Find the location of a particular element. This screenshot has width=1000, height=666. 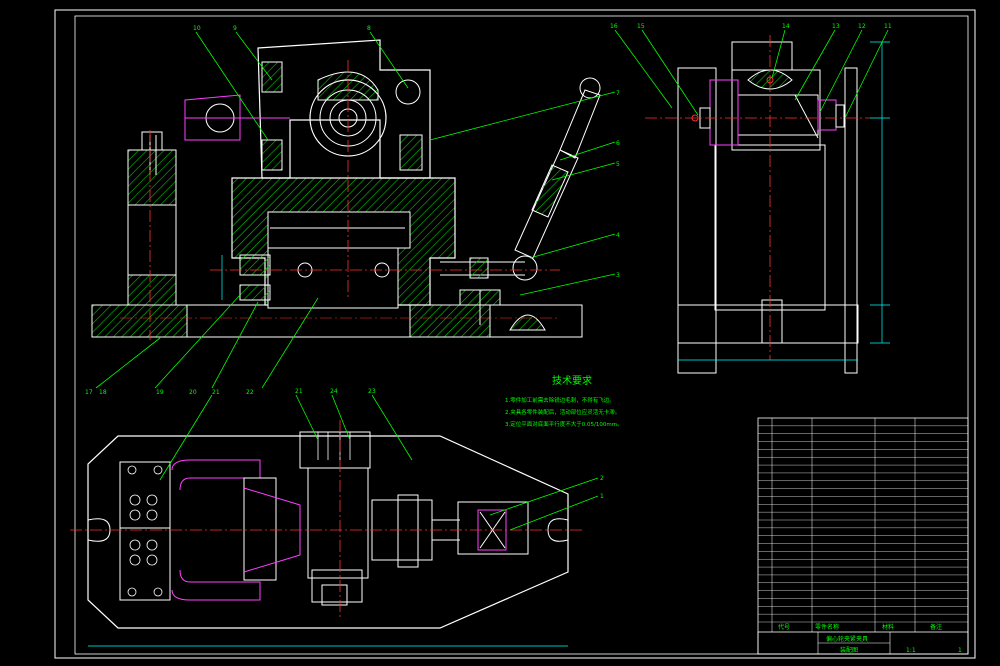

balloon-5: 5 is located at coordinates (618, 164).